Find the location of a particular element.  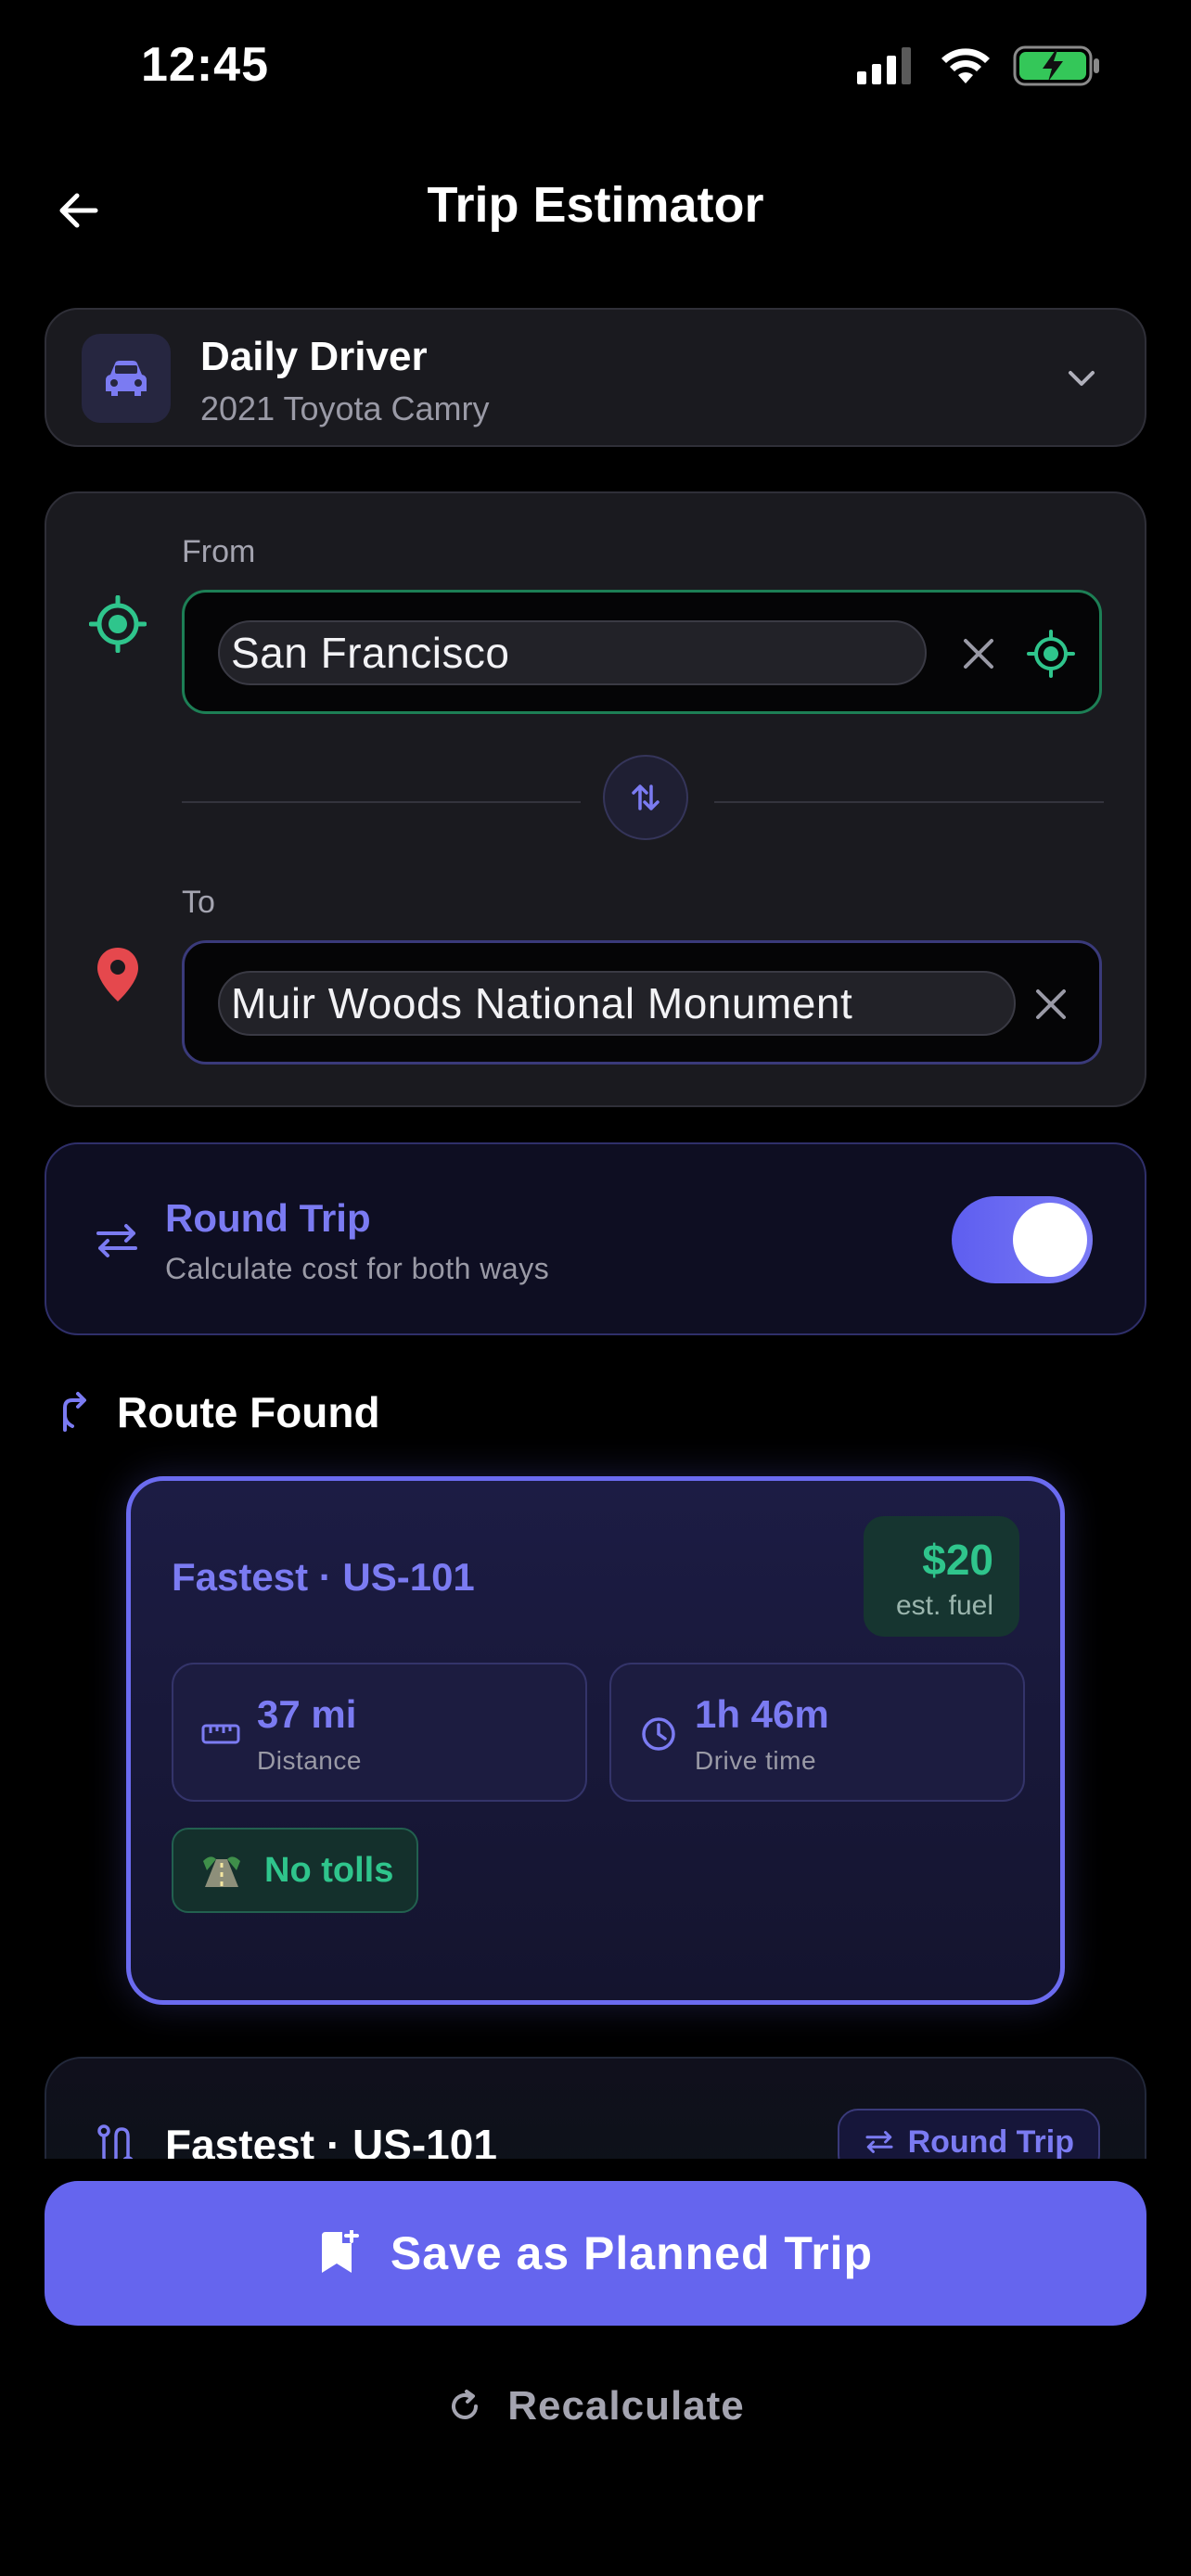

nav-bar: Trip Estimator is located at coordinates (595, 209).